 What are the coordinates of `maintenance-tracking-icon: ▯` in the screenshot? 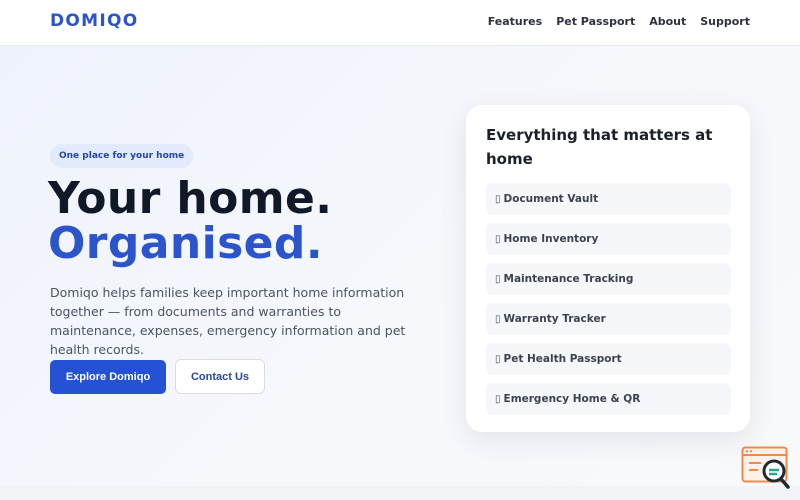 It's located at (498, 279).